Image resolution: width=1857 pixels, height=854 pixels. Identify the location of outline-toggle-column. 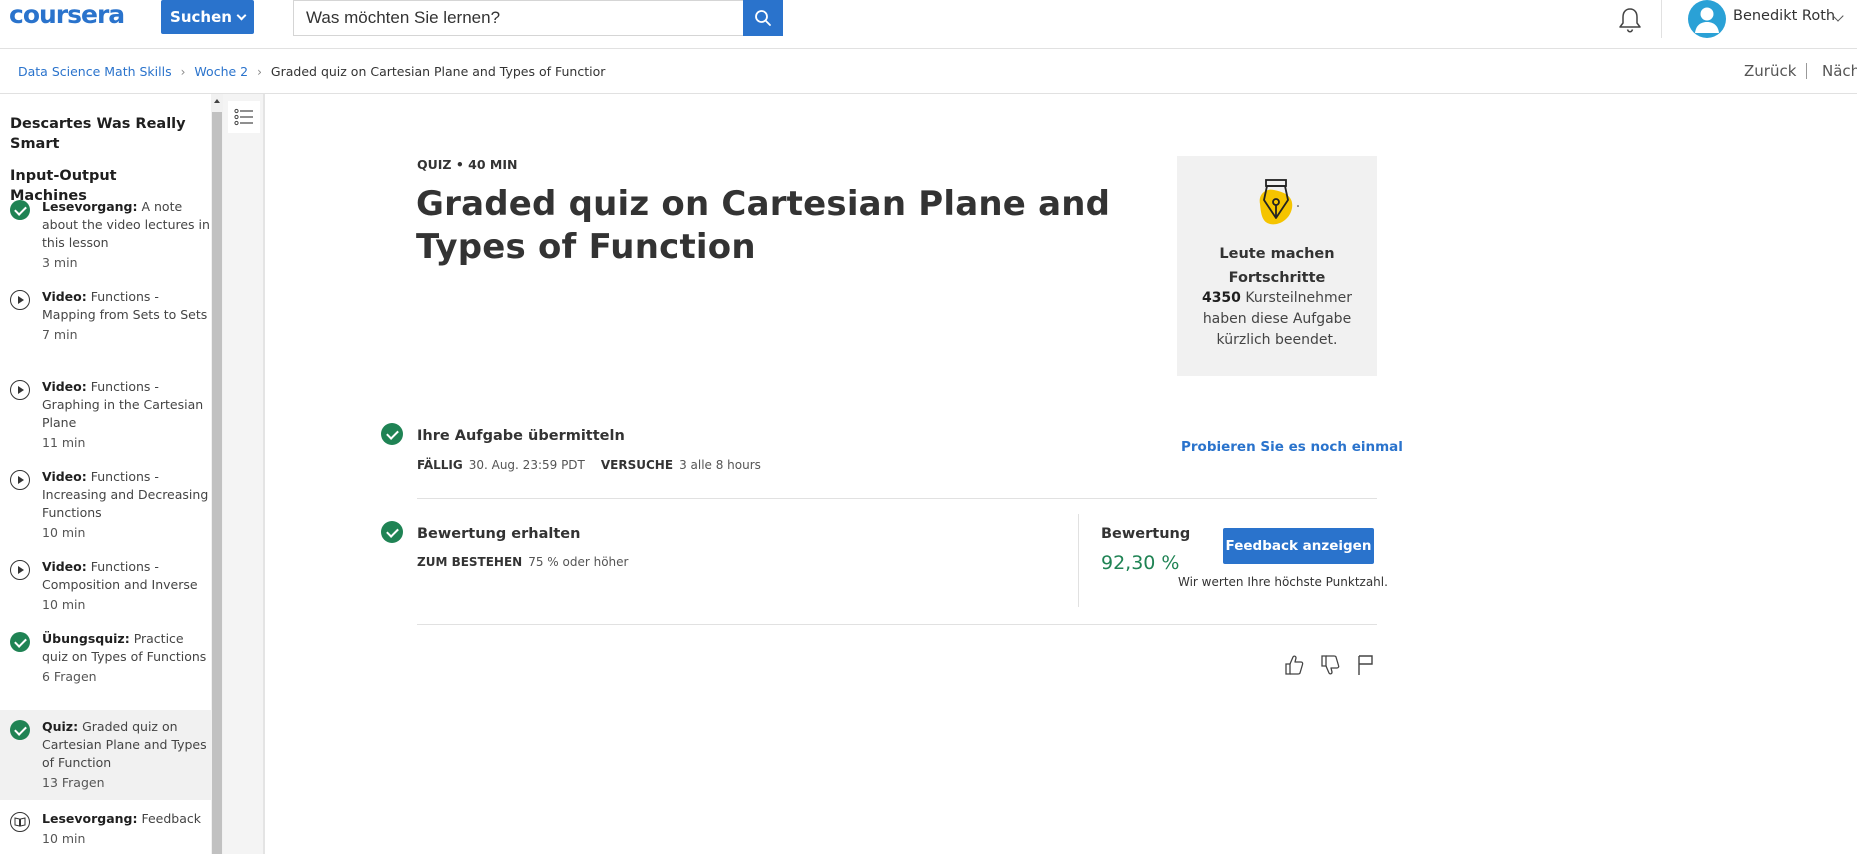
(244, 474).